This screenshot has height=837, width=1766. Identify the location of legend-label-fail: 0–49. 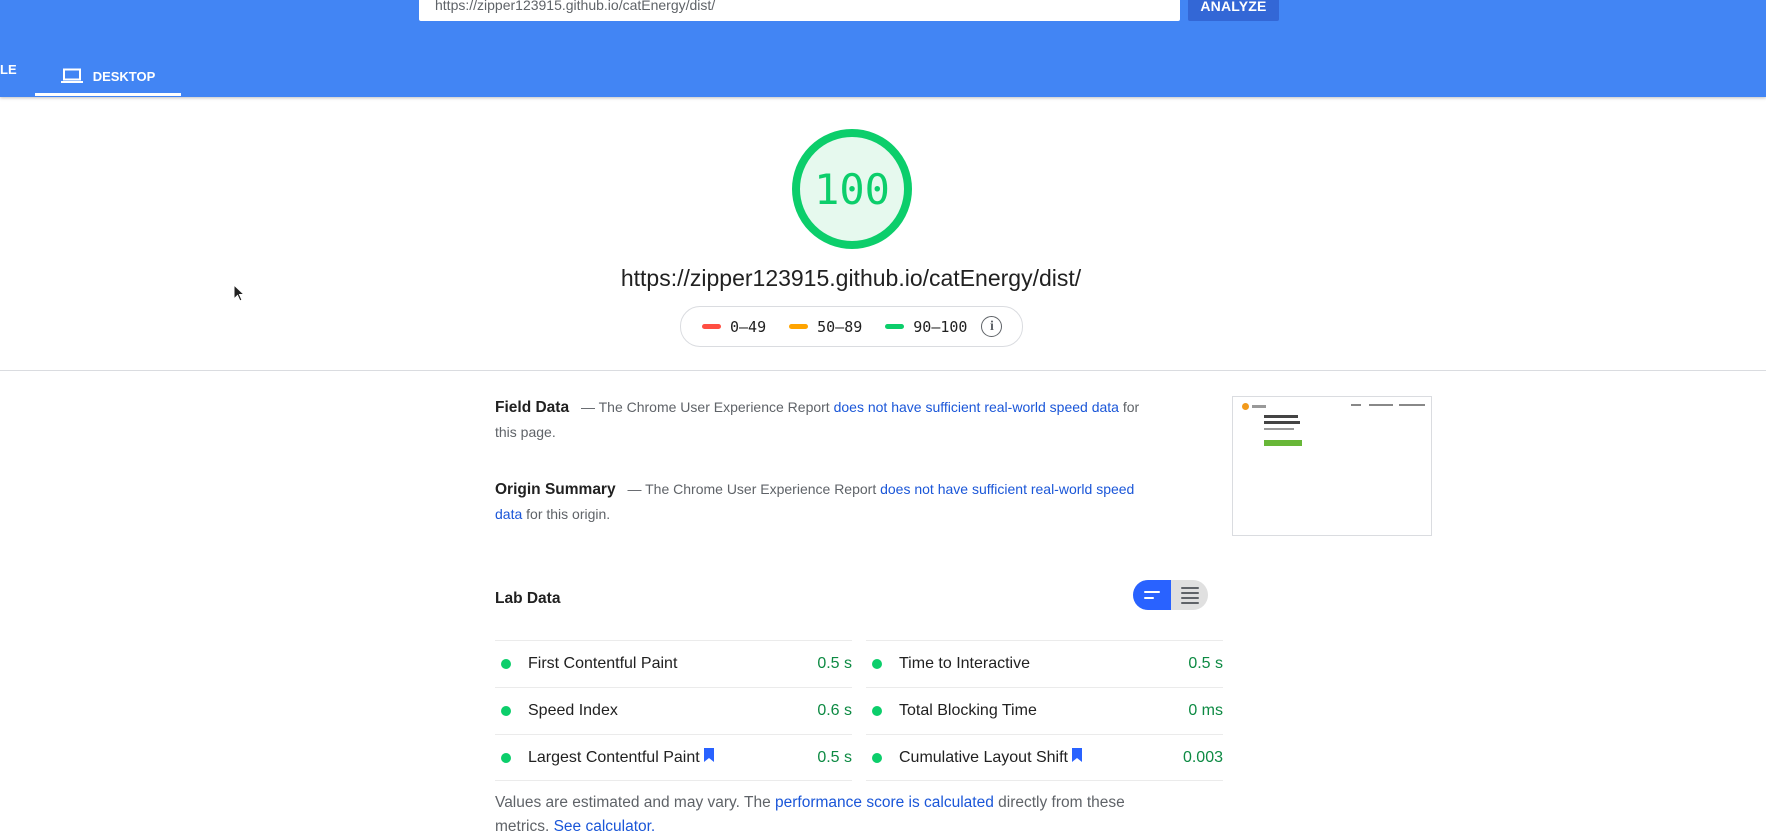
(748, 326).